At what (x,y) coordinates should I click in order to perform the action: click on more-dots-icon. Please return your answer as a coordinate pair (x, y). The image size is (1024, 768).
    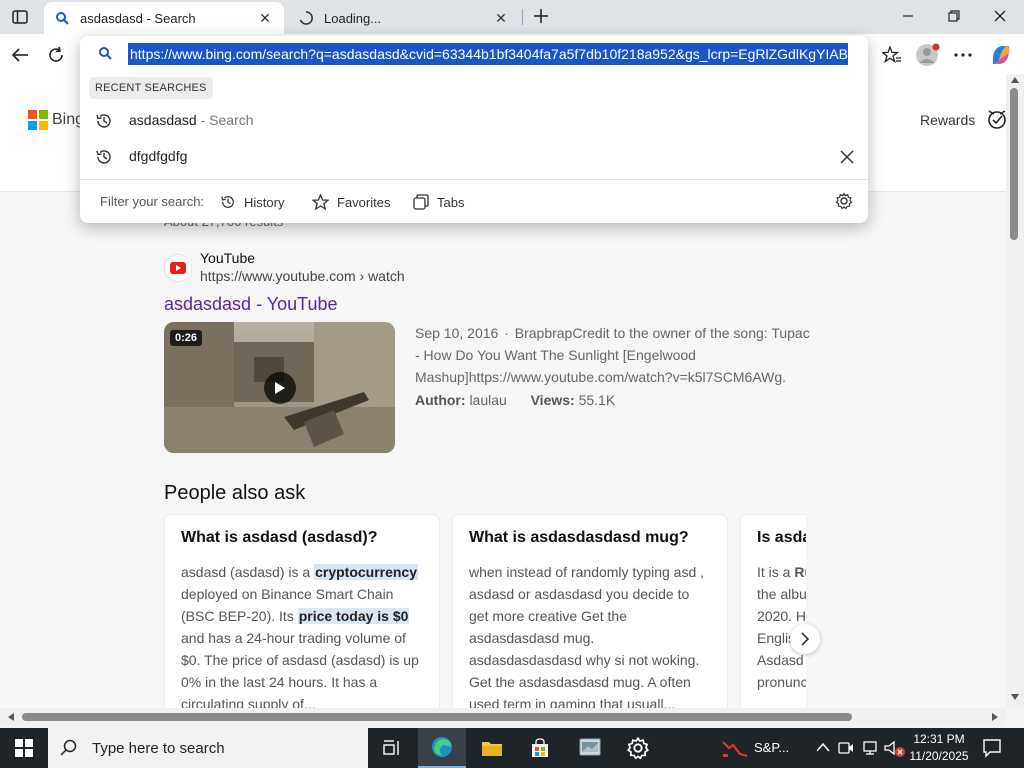
    Looking at the image, I should click on (963, 55).